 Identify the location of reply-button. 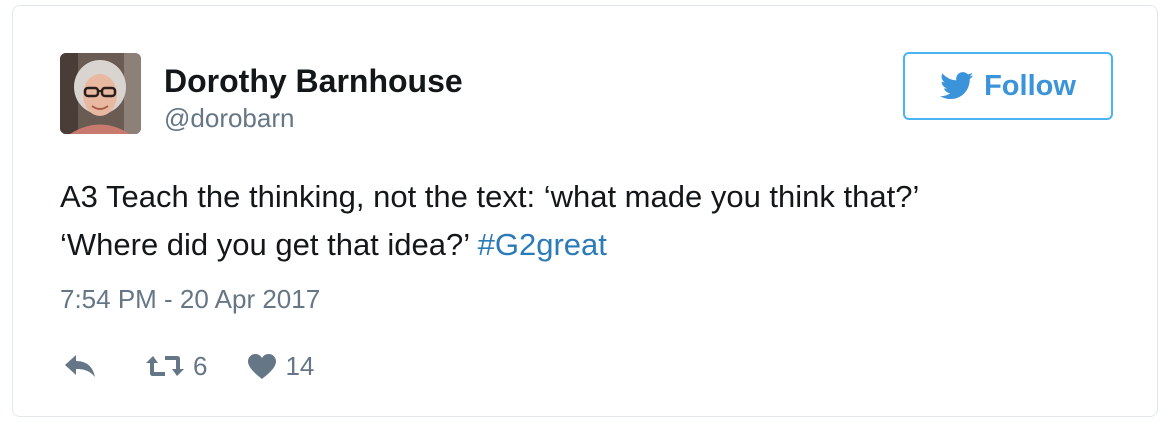
(80, 366).